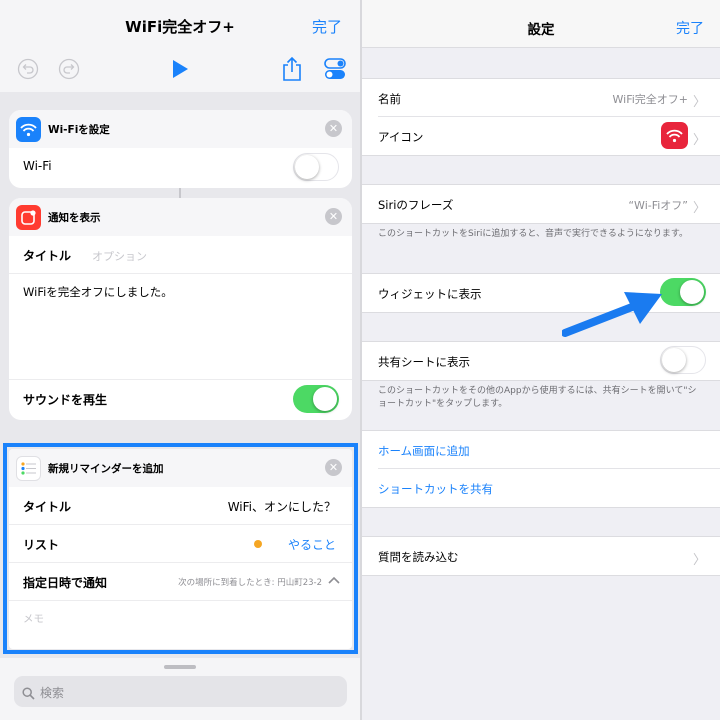 This screenshot has height=720, width=720. Describe the element at coordinates (37, 166) in the screenshot. I see `wifi-row-label: Wi-Fi` at that location.